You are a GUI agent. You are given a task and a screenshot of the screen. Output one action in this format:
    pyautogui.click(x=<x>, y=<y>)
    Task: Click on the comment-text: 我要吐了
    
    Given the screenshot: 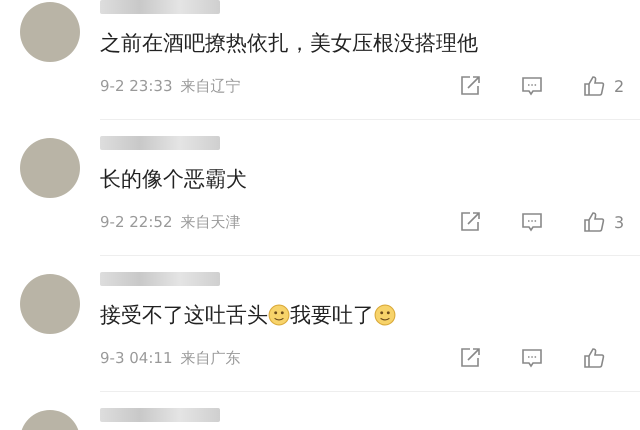 What is the action you would take?
    pyautogui.click(x=332, y=315)
    